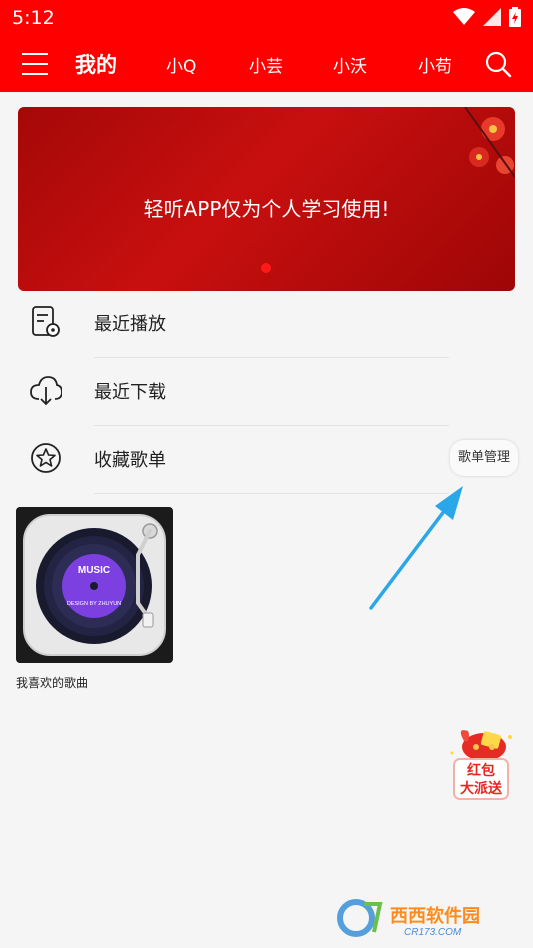 This screenshot has width=533, height=948. I want to click on banner-text: 轻听APP仅为个人学习使用!, so click(266, 209).